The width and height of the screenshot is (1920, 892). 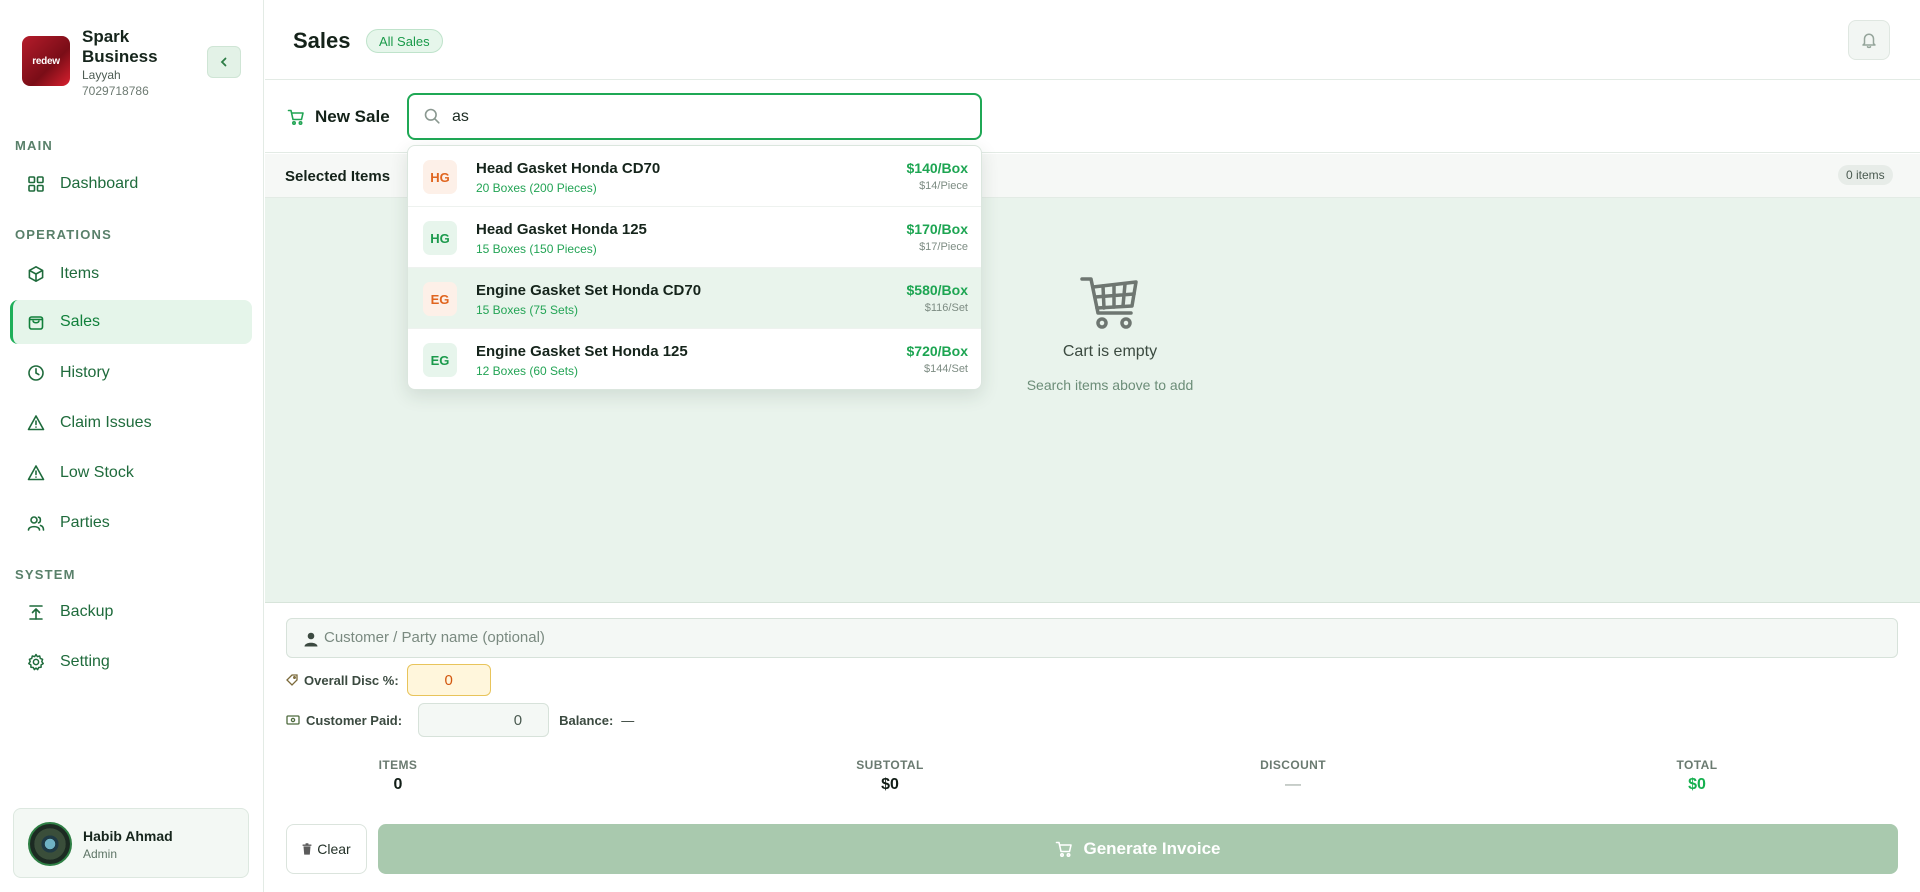 What do you see at coordinates (448, 680) in the screenshot?
I see `discount-input` at bounding box center [448, 680].